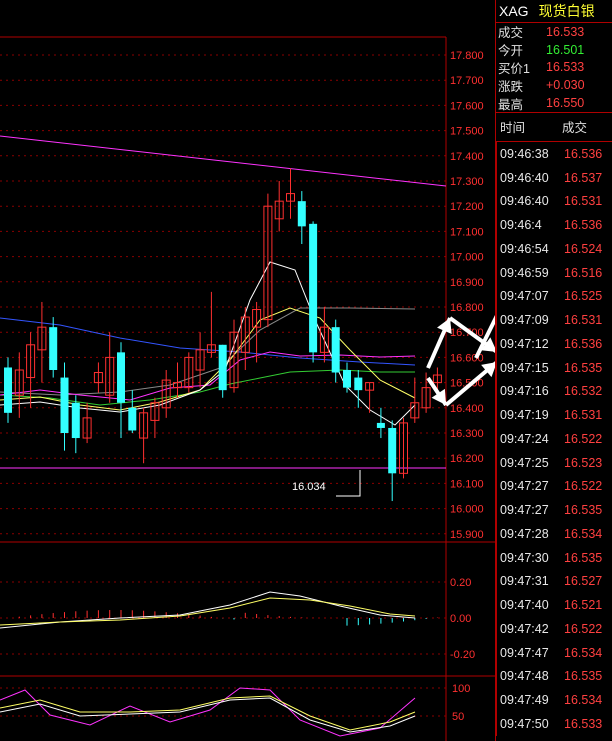 The height and width of the screenshot is (741, 612). Describe the element at coordinates (223, 161) in the screenshot. I see `trend-line` at that location.